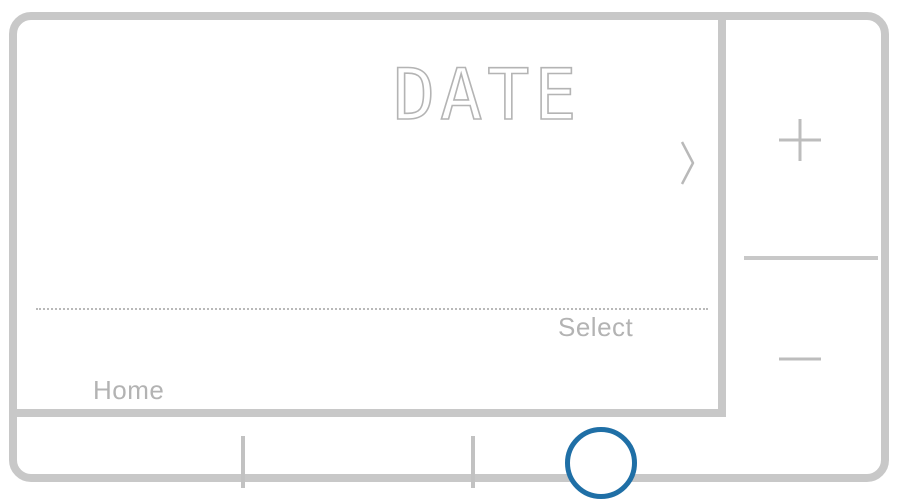 The image size is (897, 499). Describe the element at coordinates (601, 463) in the screenshot. I see `circle-button-icon` at that location.